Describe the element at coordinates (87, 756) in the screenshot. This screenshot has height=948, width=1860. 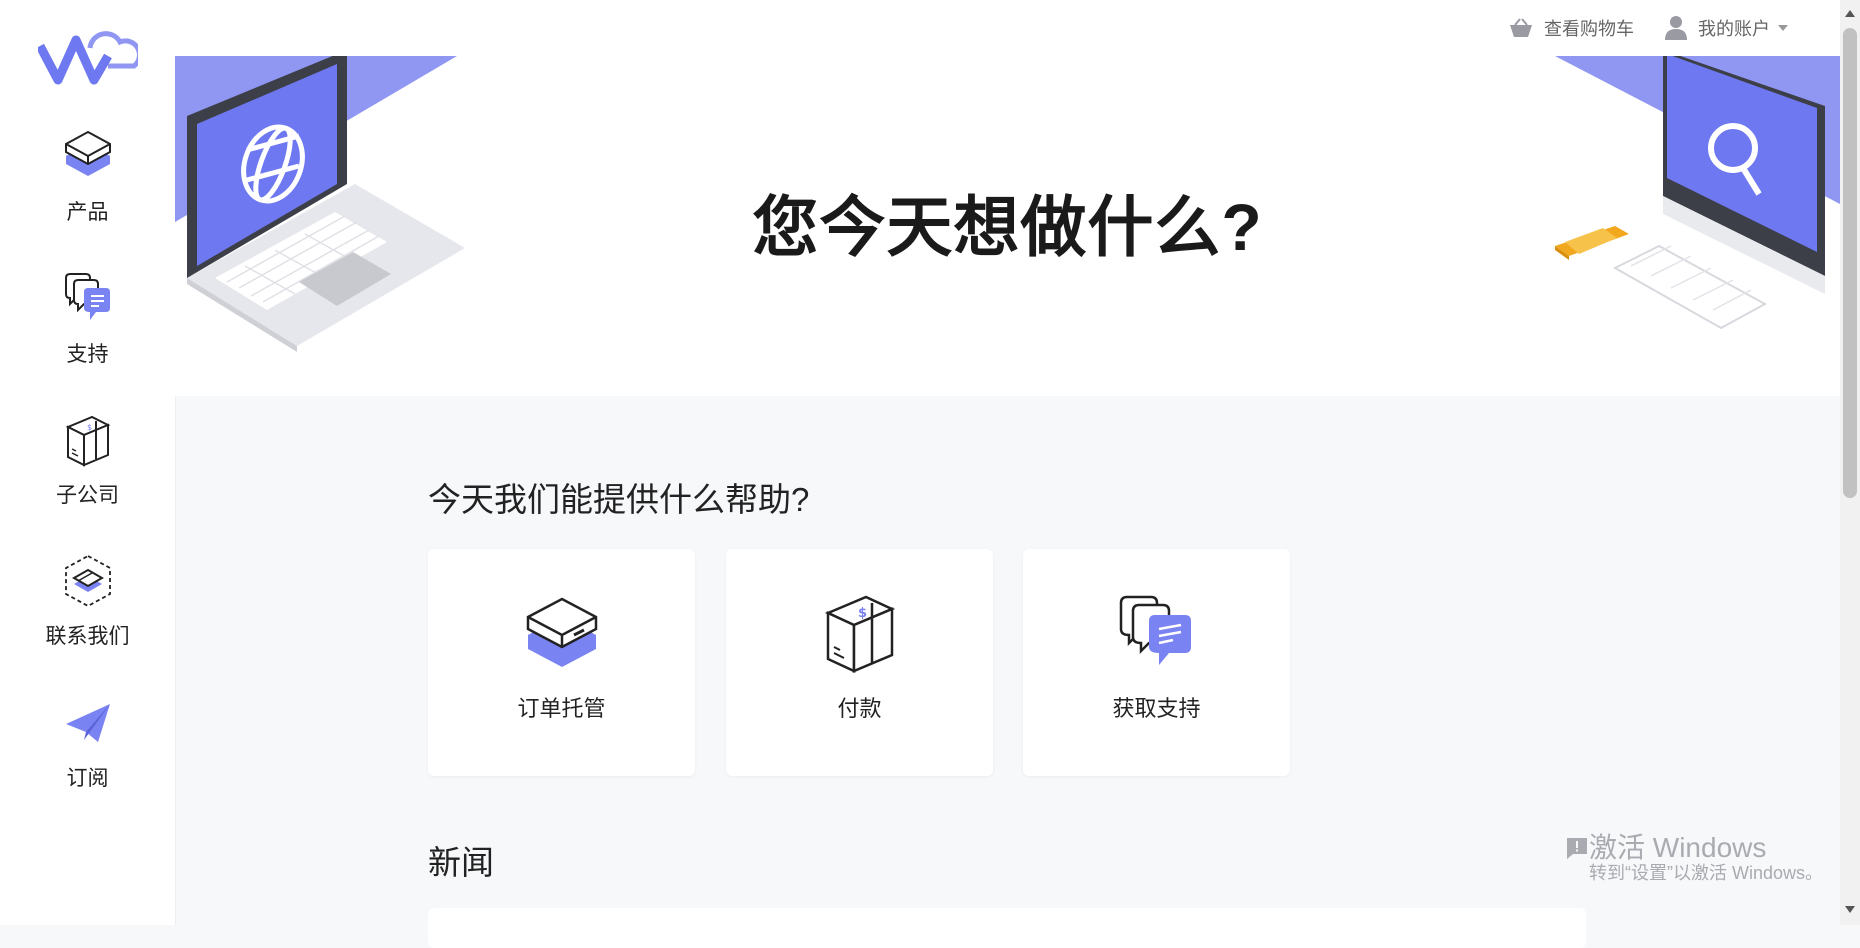
I see `sidebar-item-subscribe: 订阅` at that location.